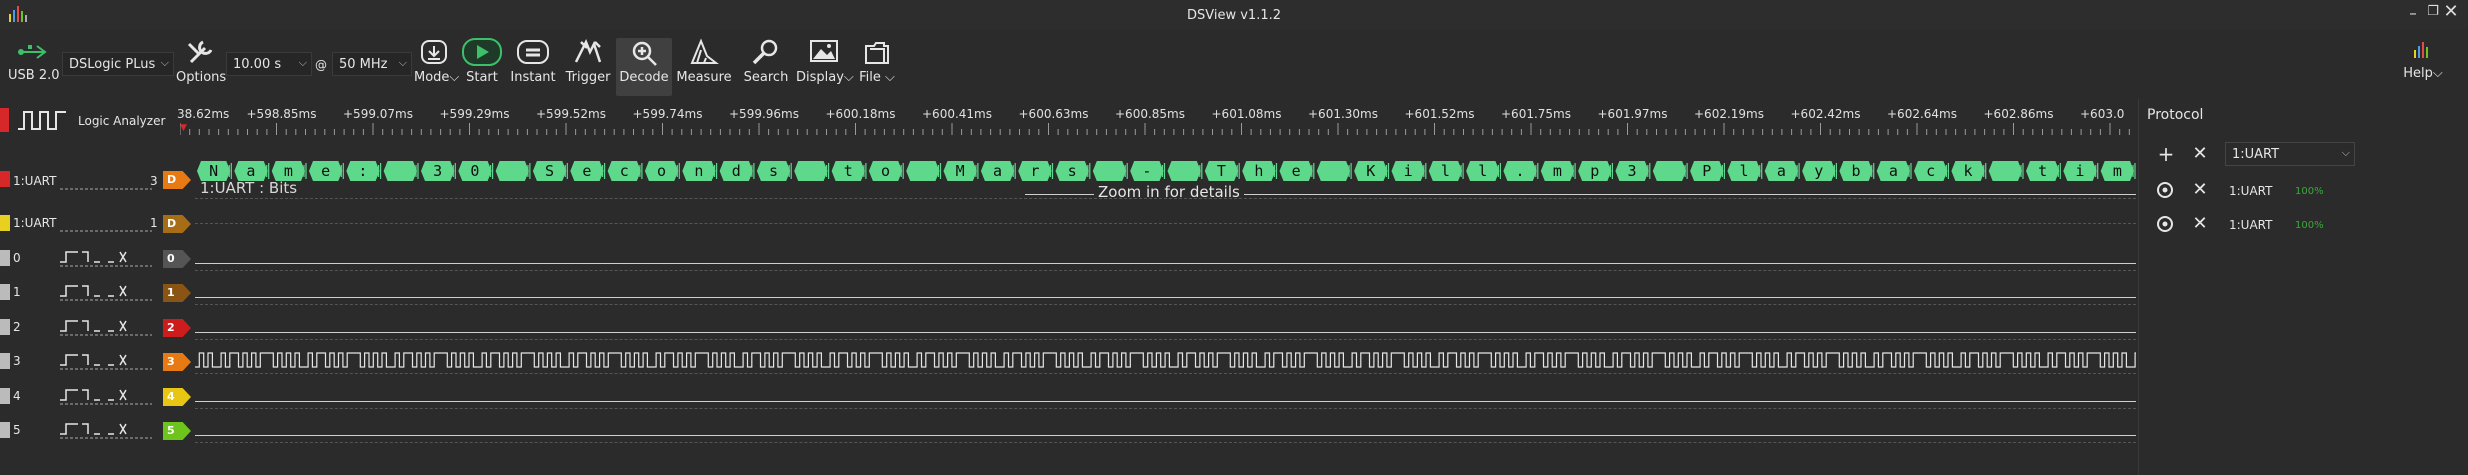  Describe the element at coordinates (177, 259) in the screenshot. I see `channel-badge: 0` at that location.